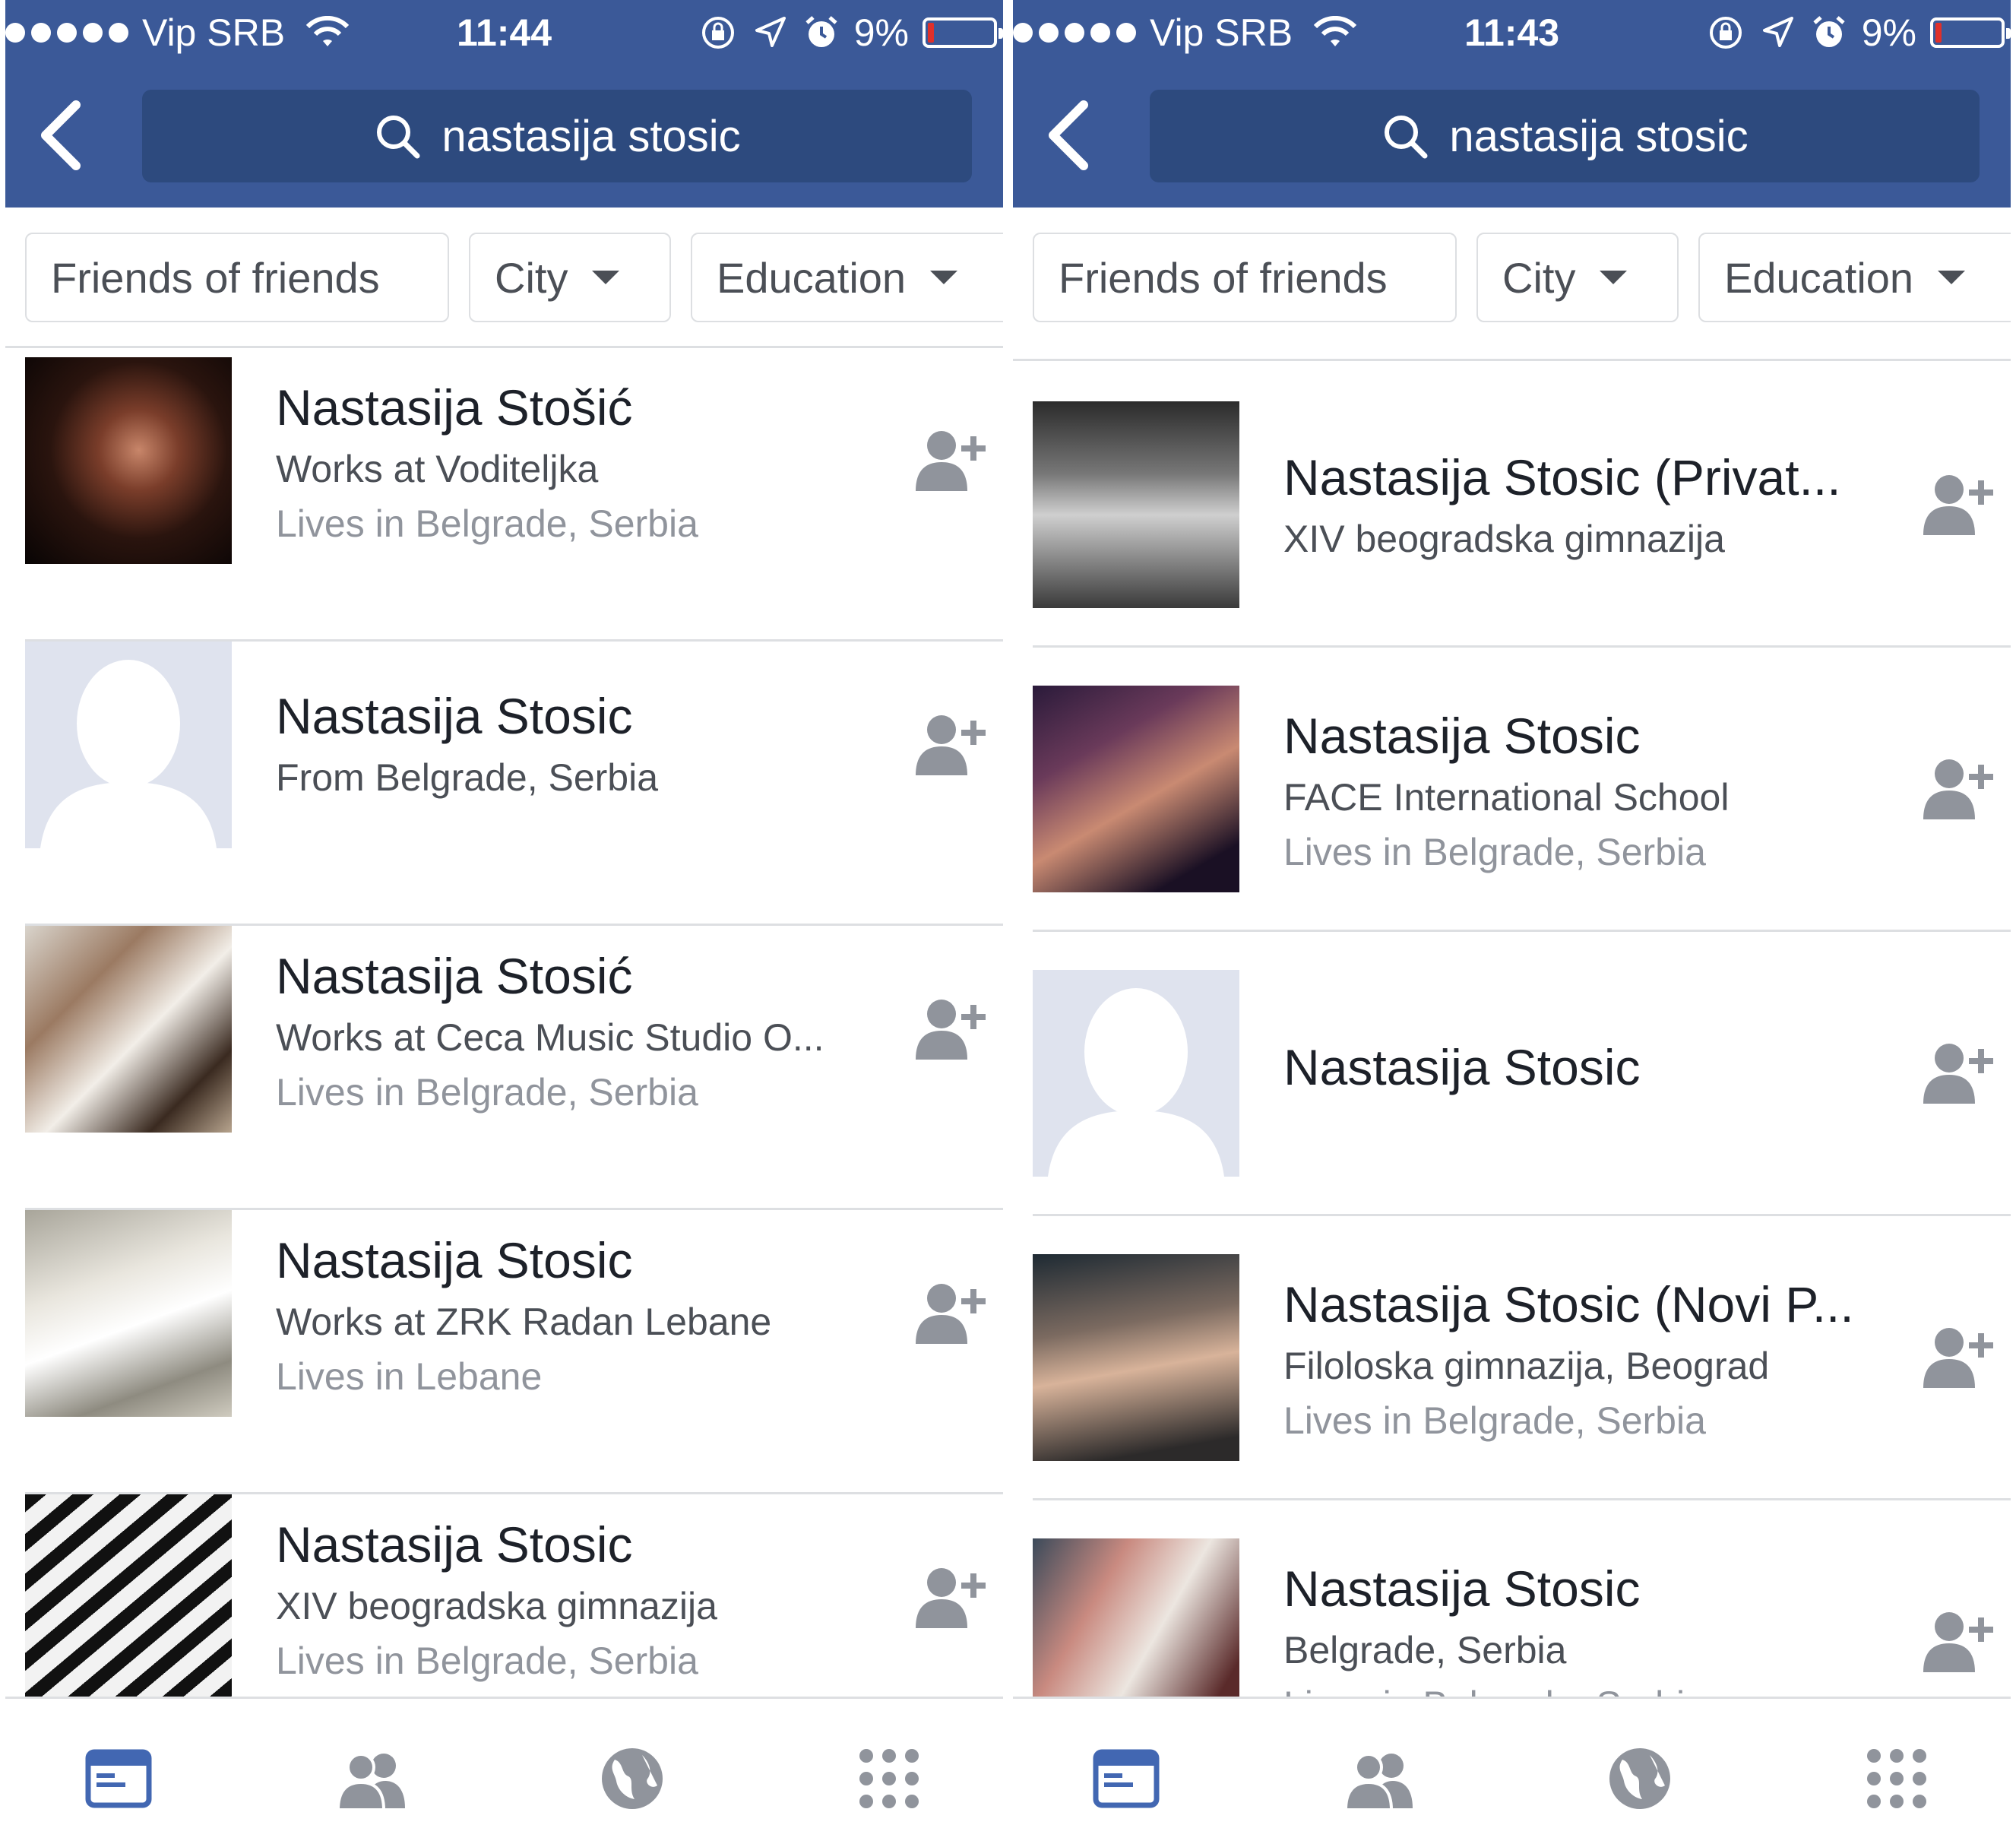  I want to click on filter-label: City, so click(531, 277).